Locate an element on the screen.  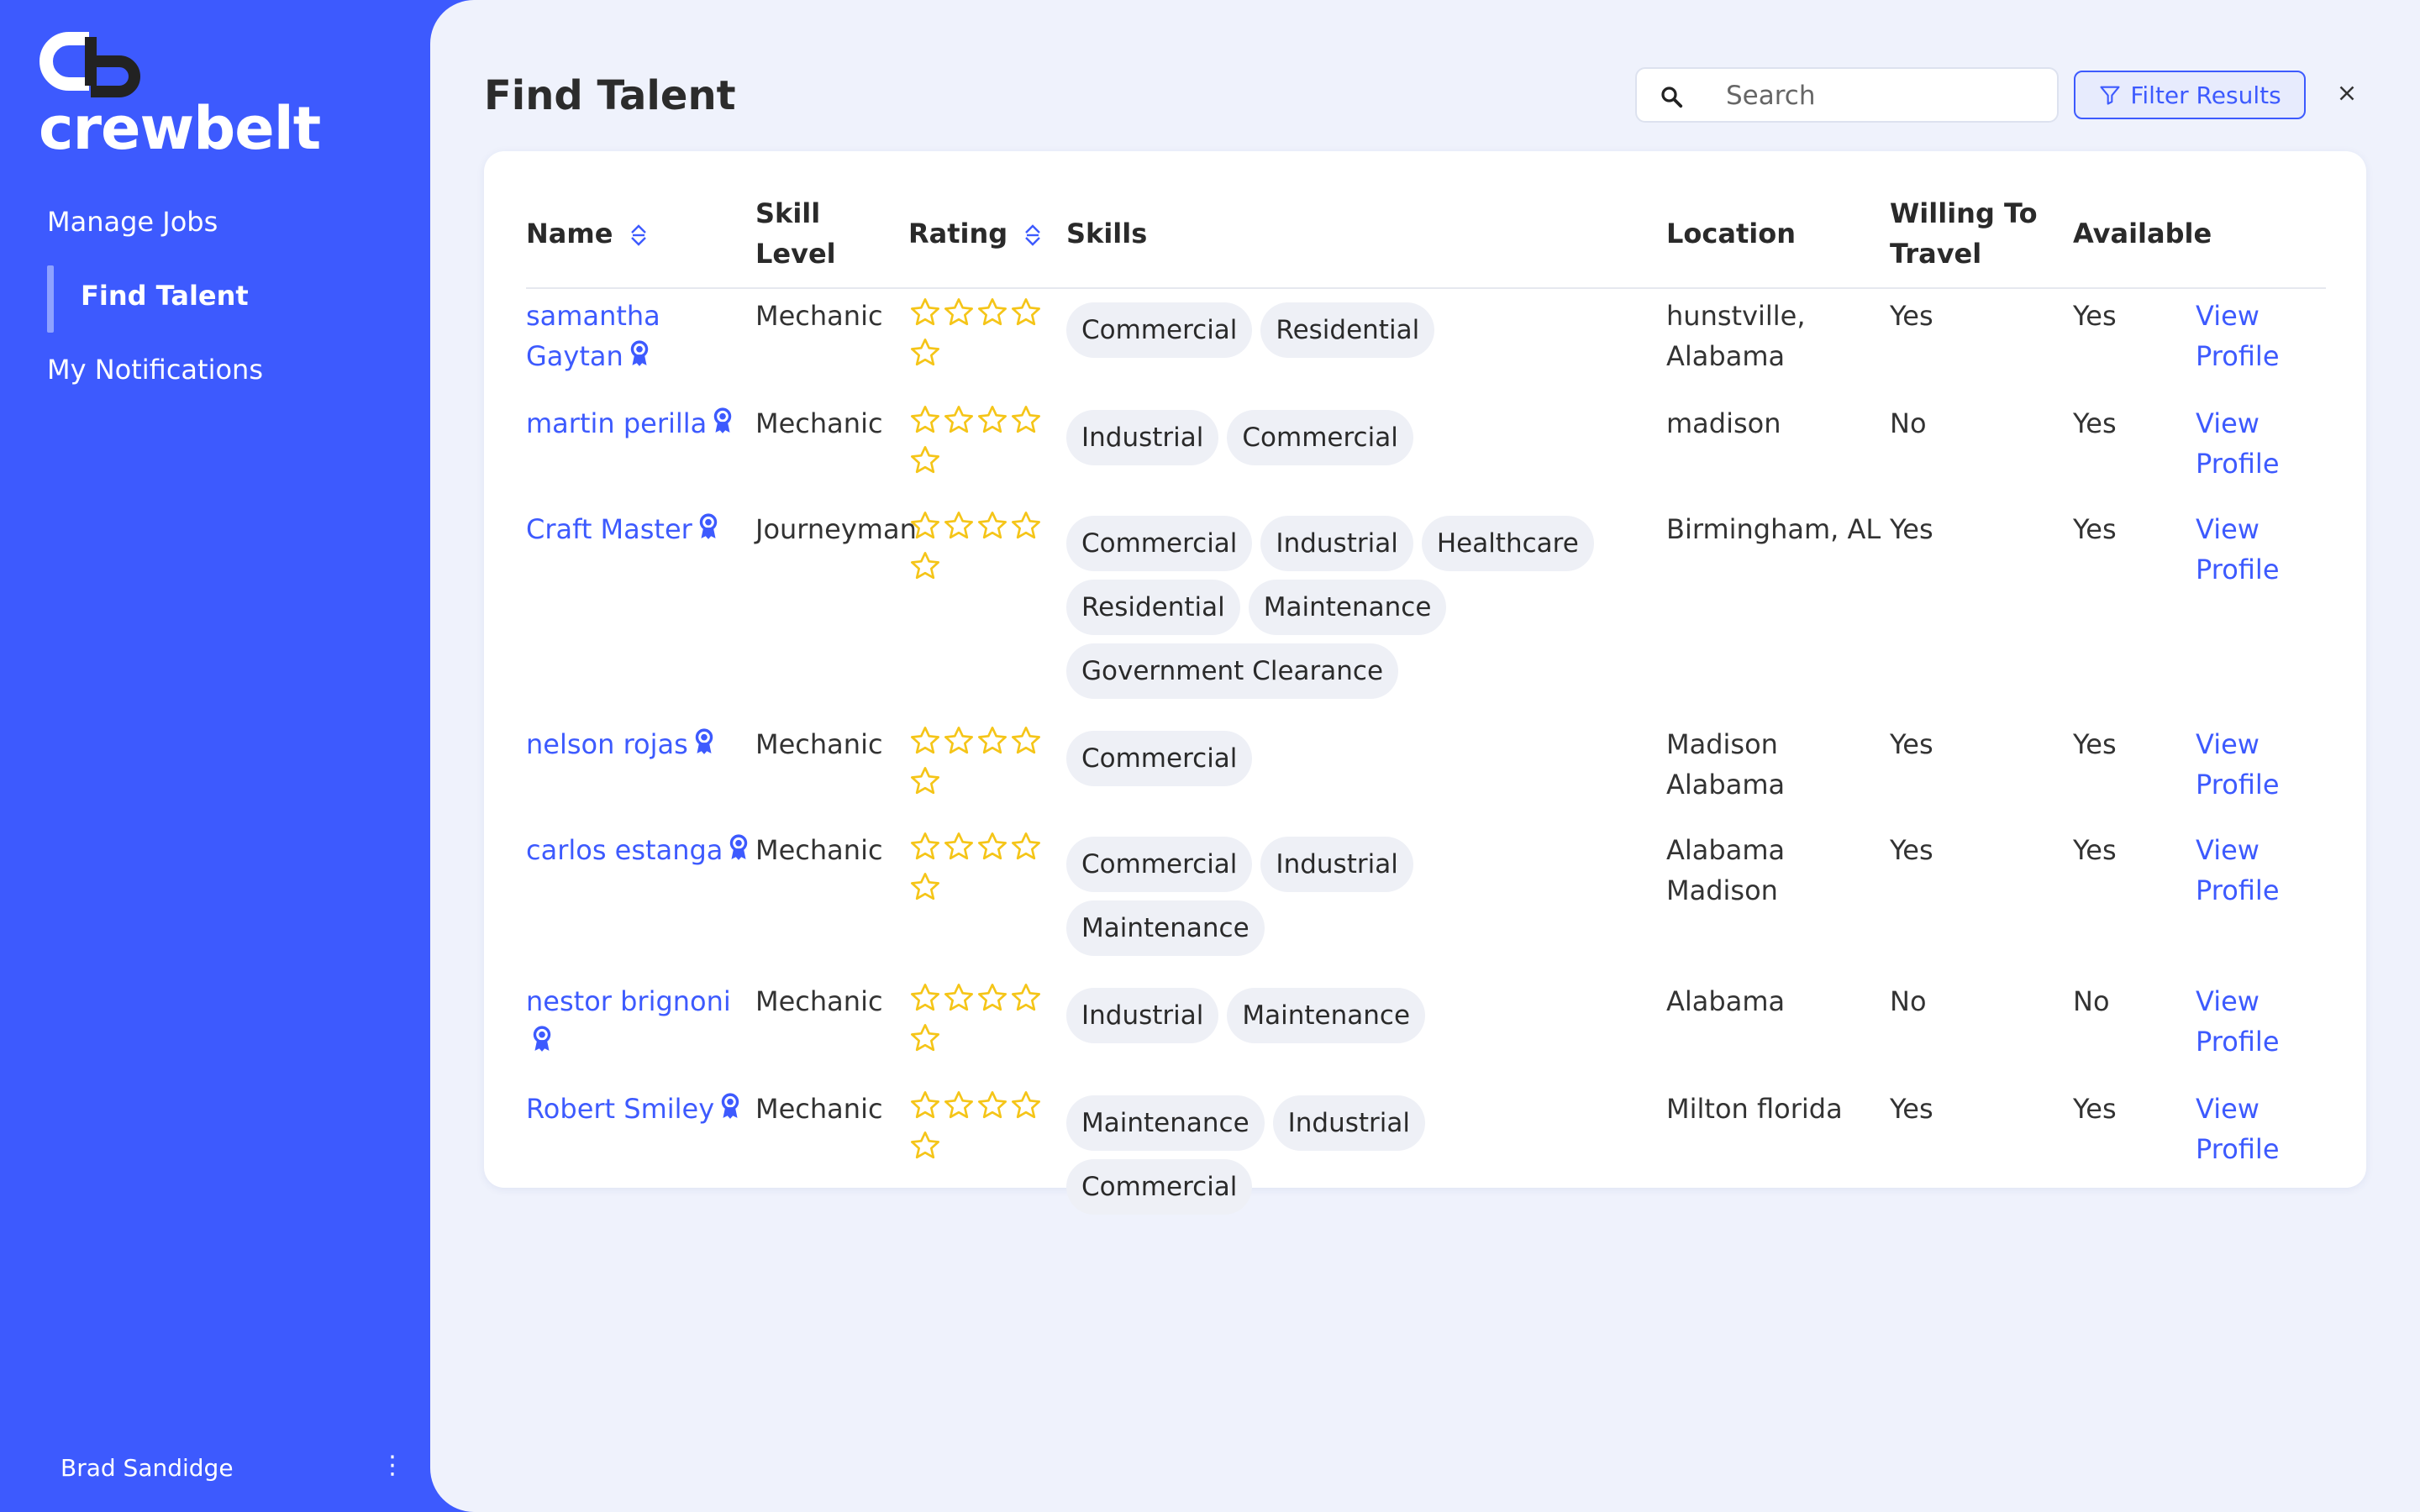
talent-name-link: Robert Smiley is located at coordinates (620, 1109).